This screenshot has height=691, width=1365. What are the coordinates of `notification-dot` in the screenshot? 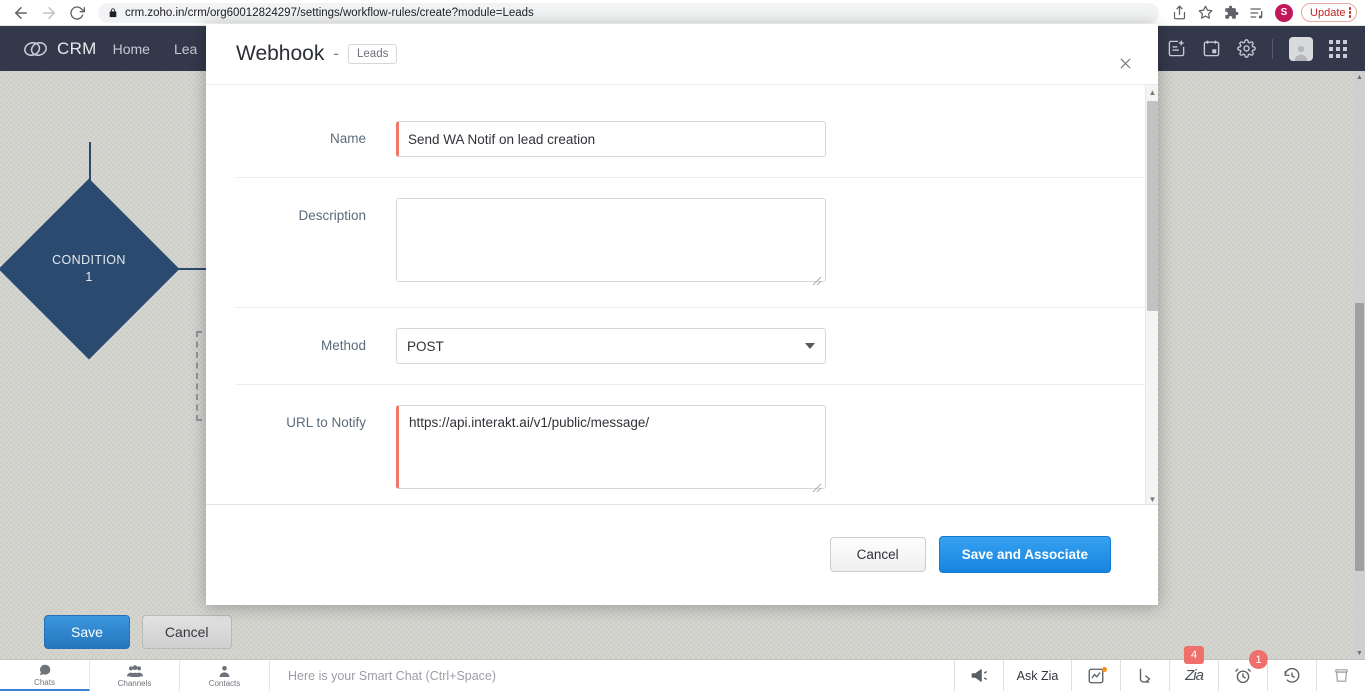 It's located at (1104, 669).